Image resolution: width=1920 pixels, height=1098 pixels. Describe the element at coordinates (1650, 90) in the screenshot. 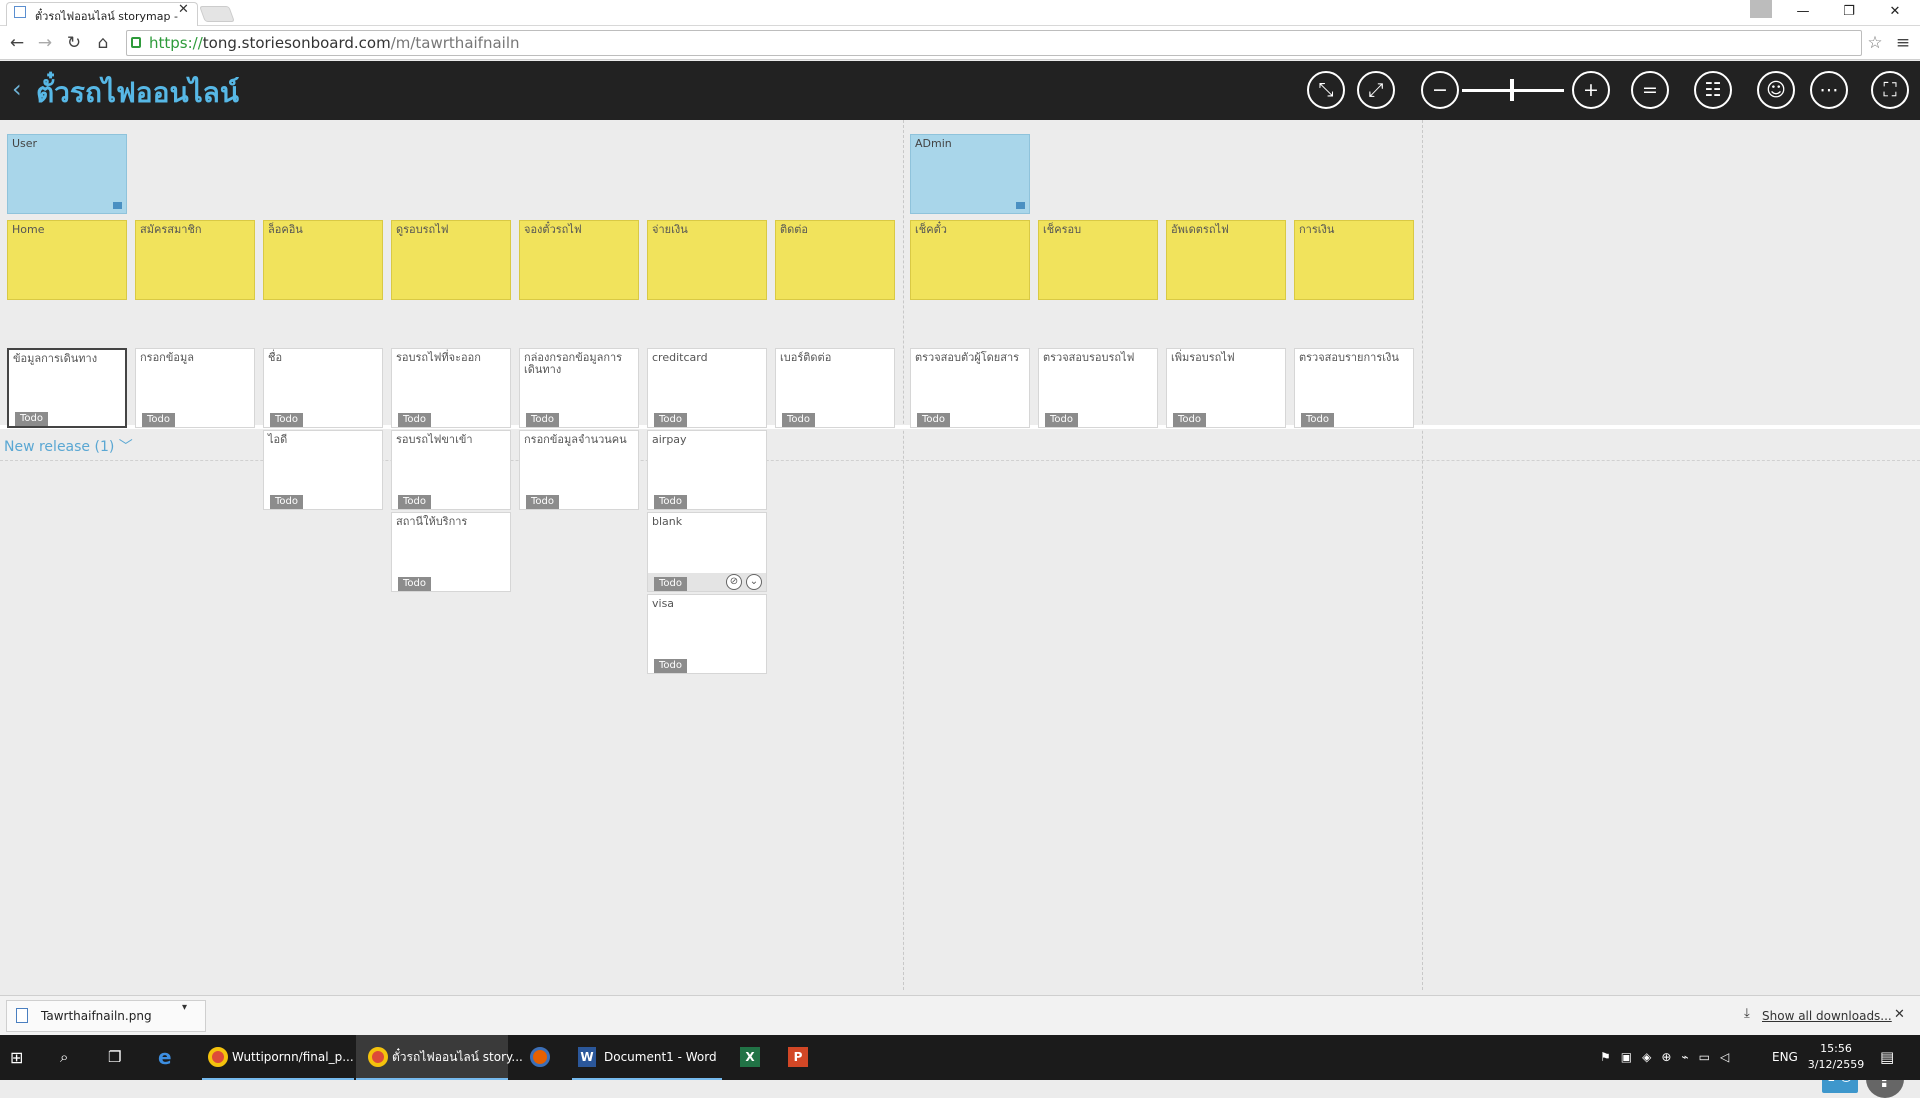

I see `releases-icon: =` at that location.